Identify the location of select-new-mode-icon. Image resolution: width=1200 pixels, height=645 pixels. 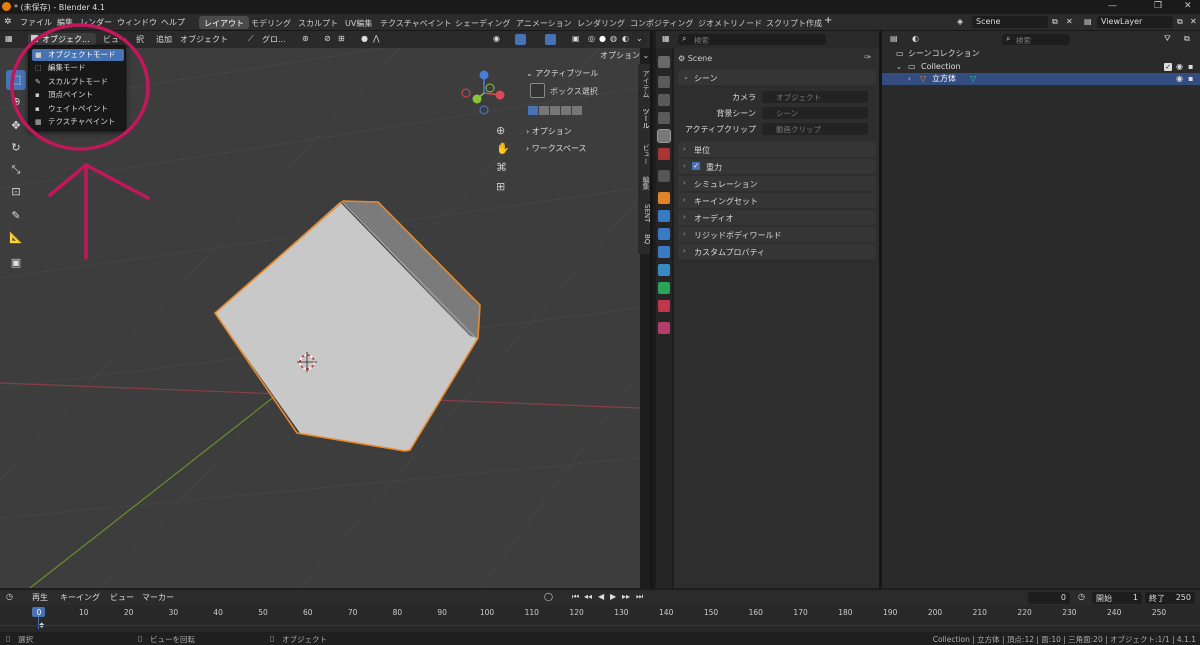
(533, 110).